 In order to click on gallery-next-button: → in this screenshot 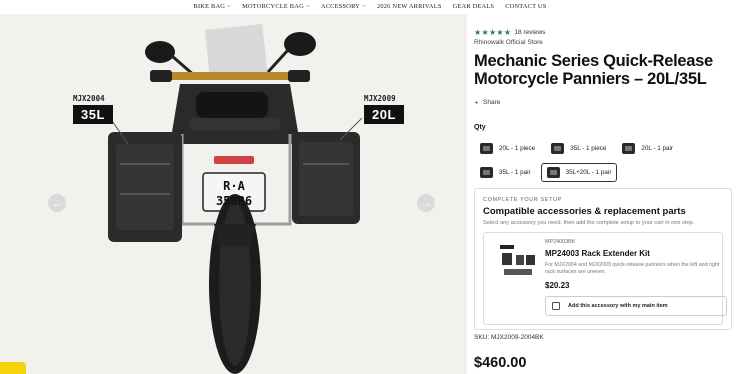, I will do `click(426, 203)`.